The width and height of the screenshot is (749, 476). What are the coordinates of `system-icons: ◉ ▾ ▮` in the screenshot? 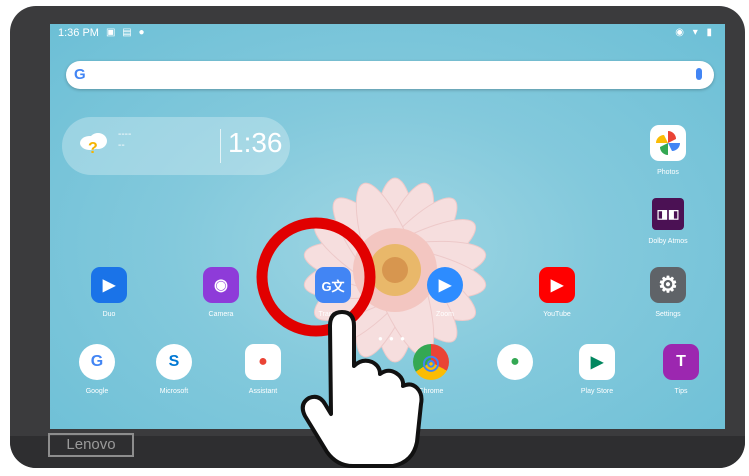 It's located at (695, 32).